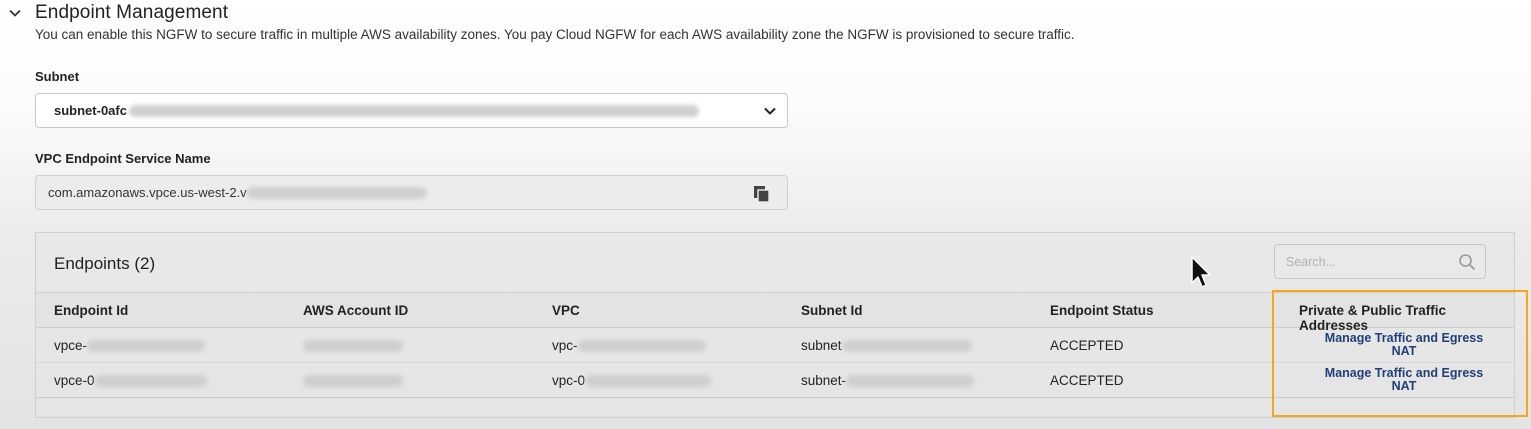 The height and width of the screenshot is (429, 1531). I want to click on redacted-subnet-value, so click(413, 110).